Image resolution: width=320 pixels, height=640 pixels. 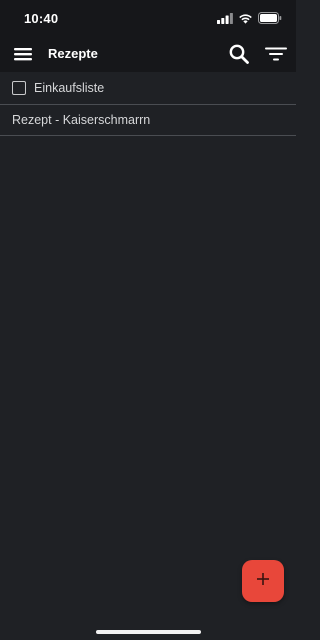 What do you see at coordinates (41, 18) in the screenshot?
I see `status-time: 10:40` at bounding box center [41, 18].